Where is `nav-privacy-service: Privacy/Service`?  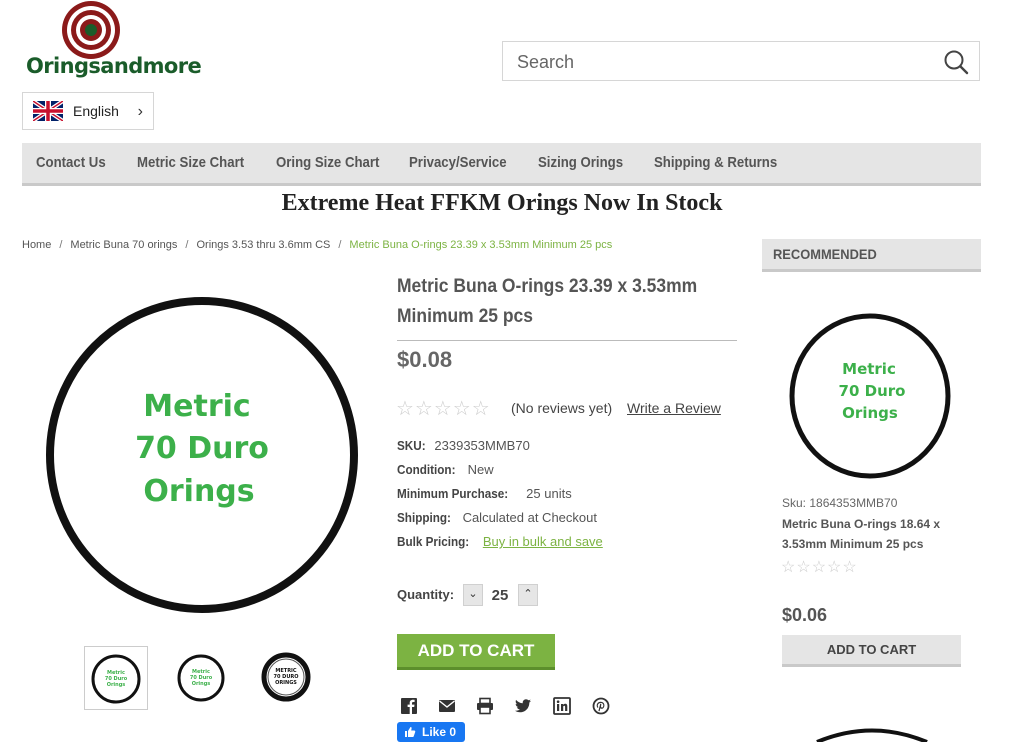 nav-privacy-service: Privacy/Service is located at coordinates (458, 162).